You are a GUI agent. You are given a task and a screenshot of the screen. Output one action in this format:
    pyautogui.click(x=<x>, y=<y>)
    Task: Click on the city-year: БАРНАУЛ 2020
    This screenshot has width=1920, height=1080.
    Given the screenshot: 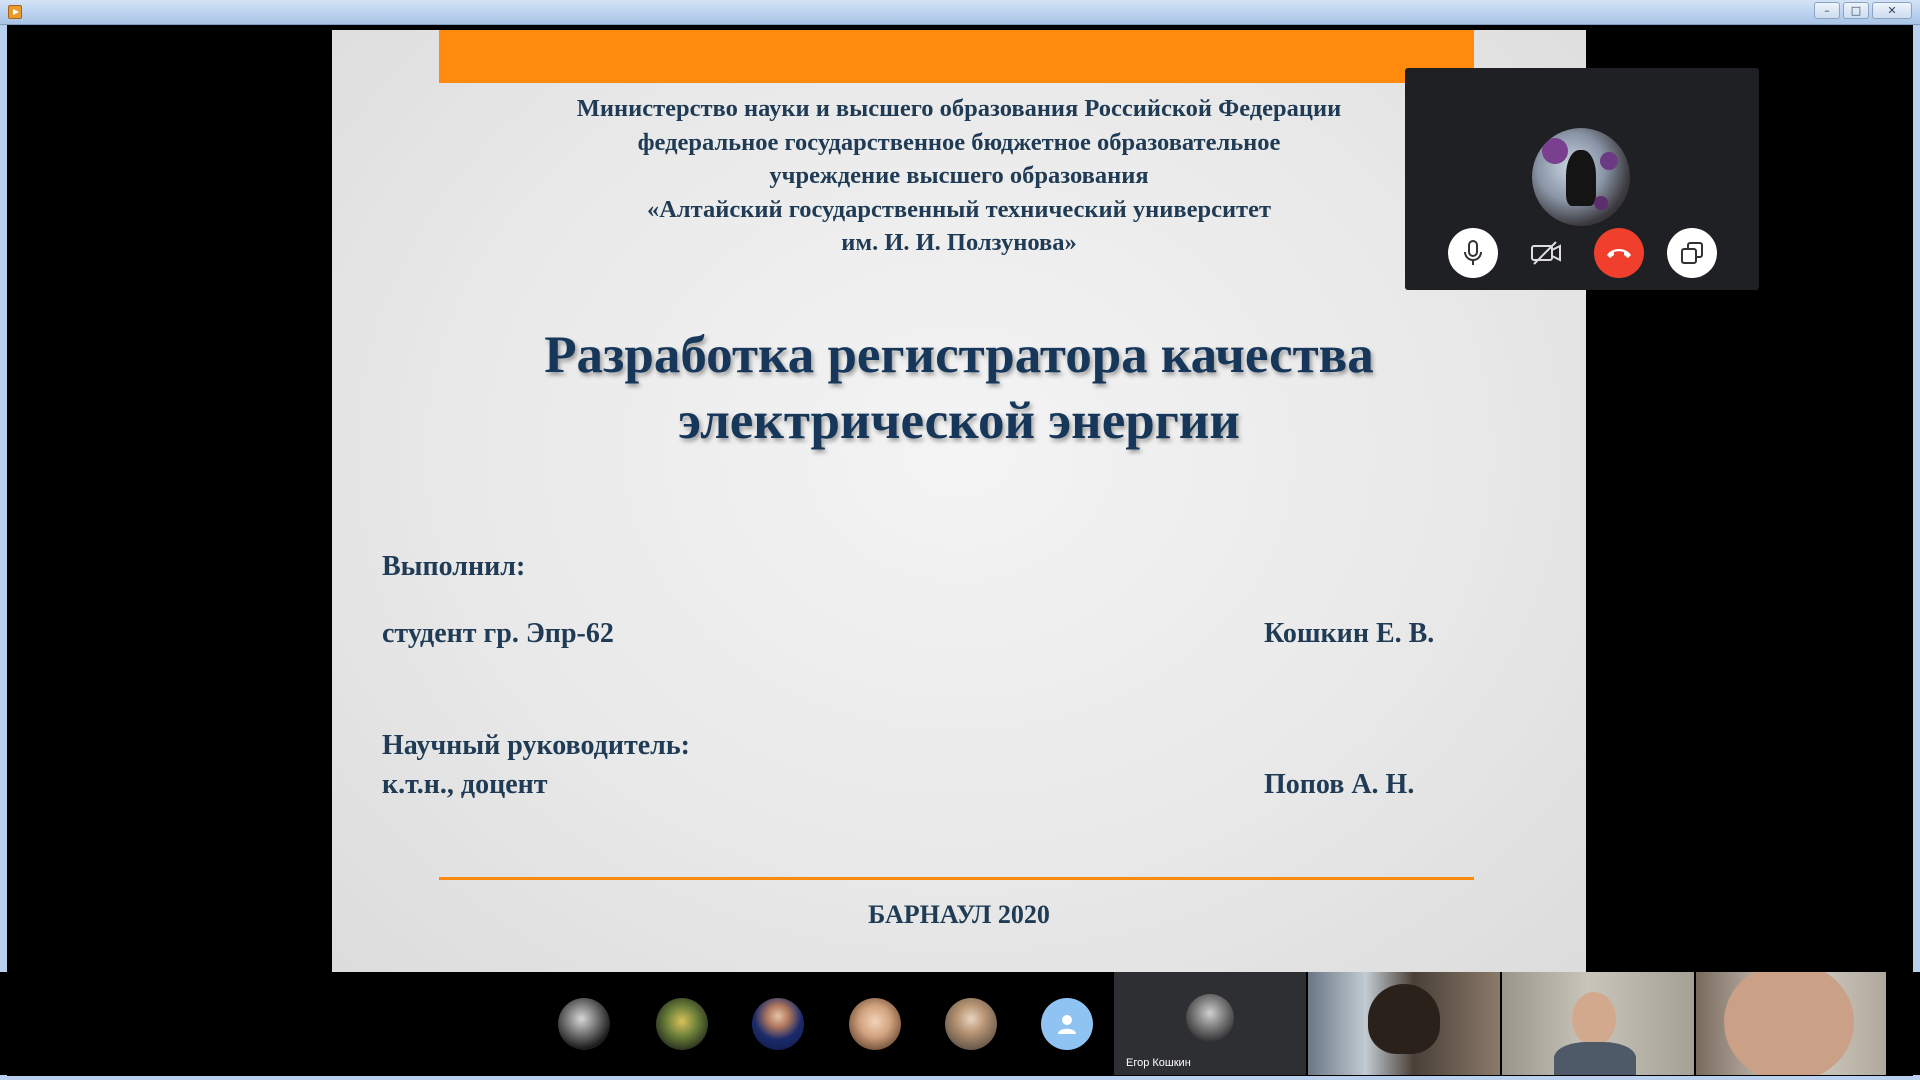 What is the action you would take?
    pyautogui.click(x=959, y=914)
    